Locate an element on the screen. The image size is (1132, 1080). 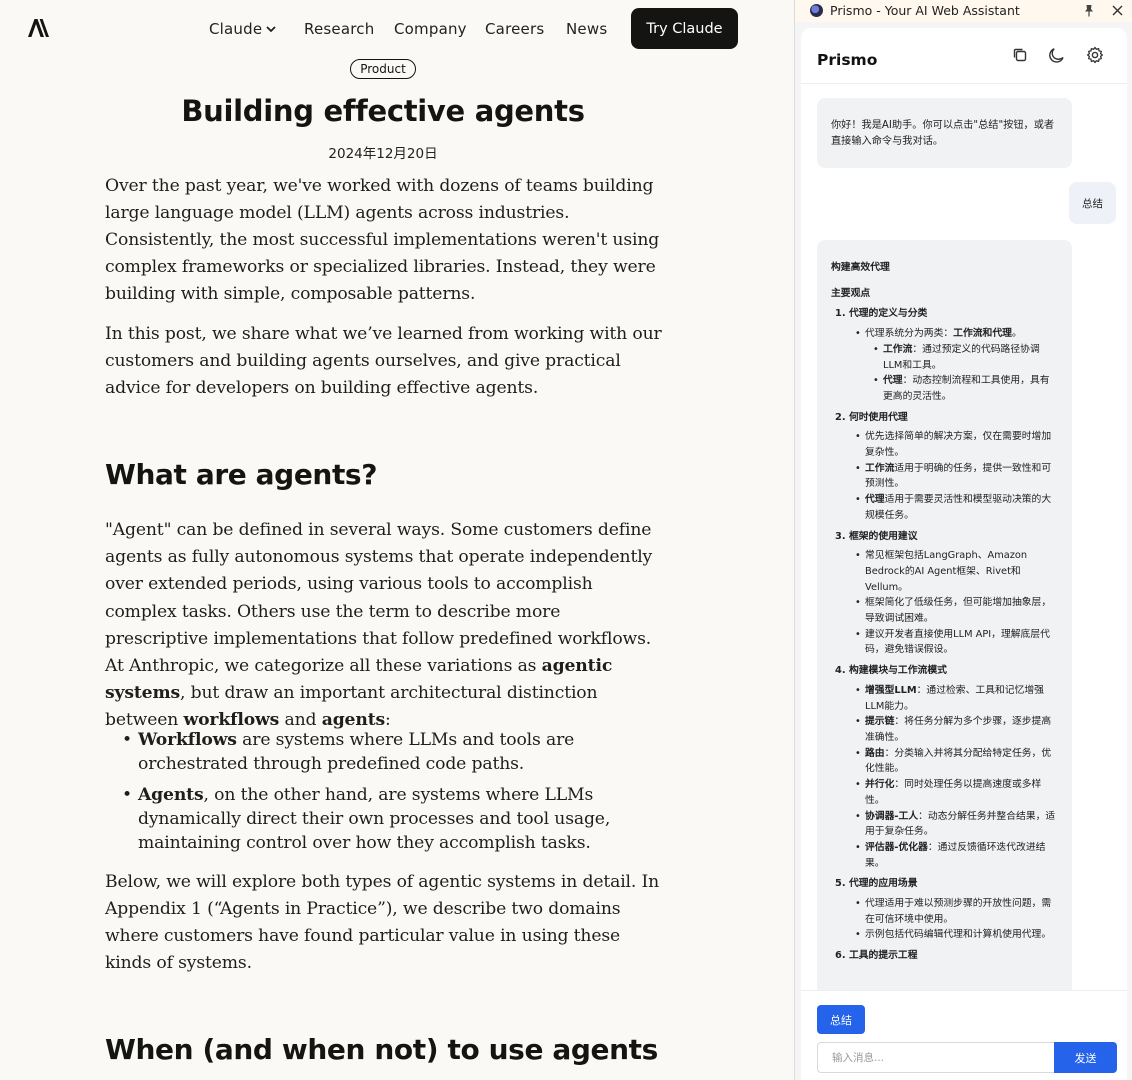
bold-term: 路由 is located at coordinates (875, 753).